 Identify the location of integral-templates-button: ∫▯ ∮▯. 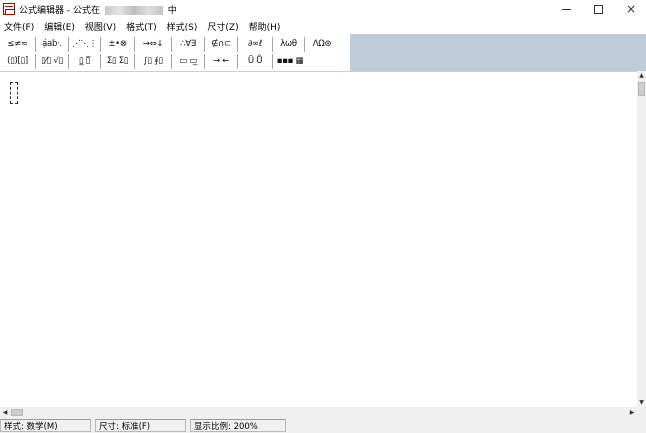
(153, 61).